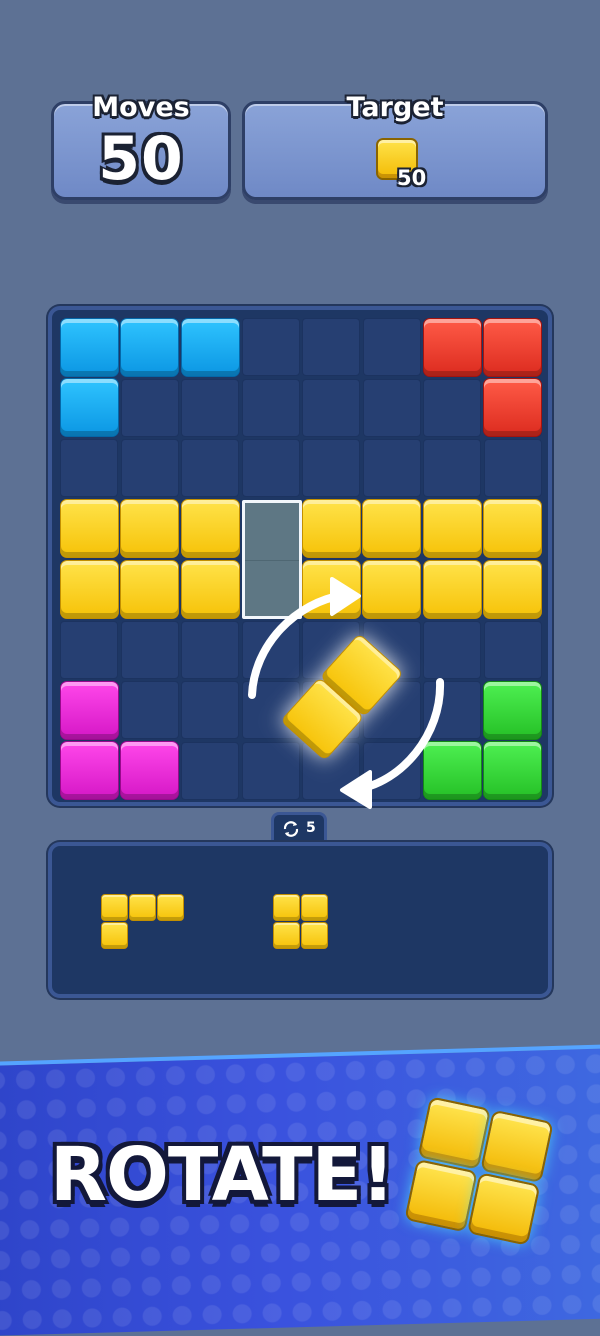  I want to click on rotate-arrows-icon, so click(346, 693).